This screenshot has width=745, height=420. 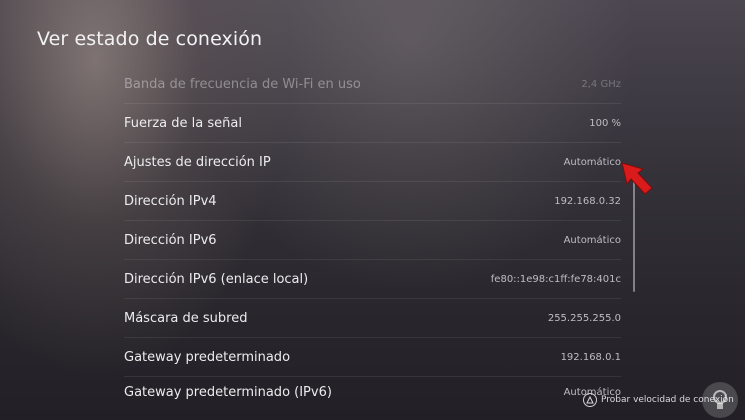 I want to click on list-item: Máscara de subred 255.255.255.0, so click(x=372, y=318).